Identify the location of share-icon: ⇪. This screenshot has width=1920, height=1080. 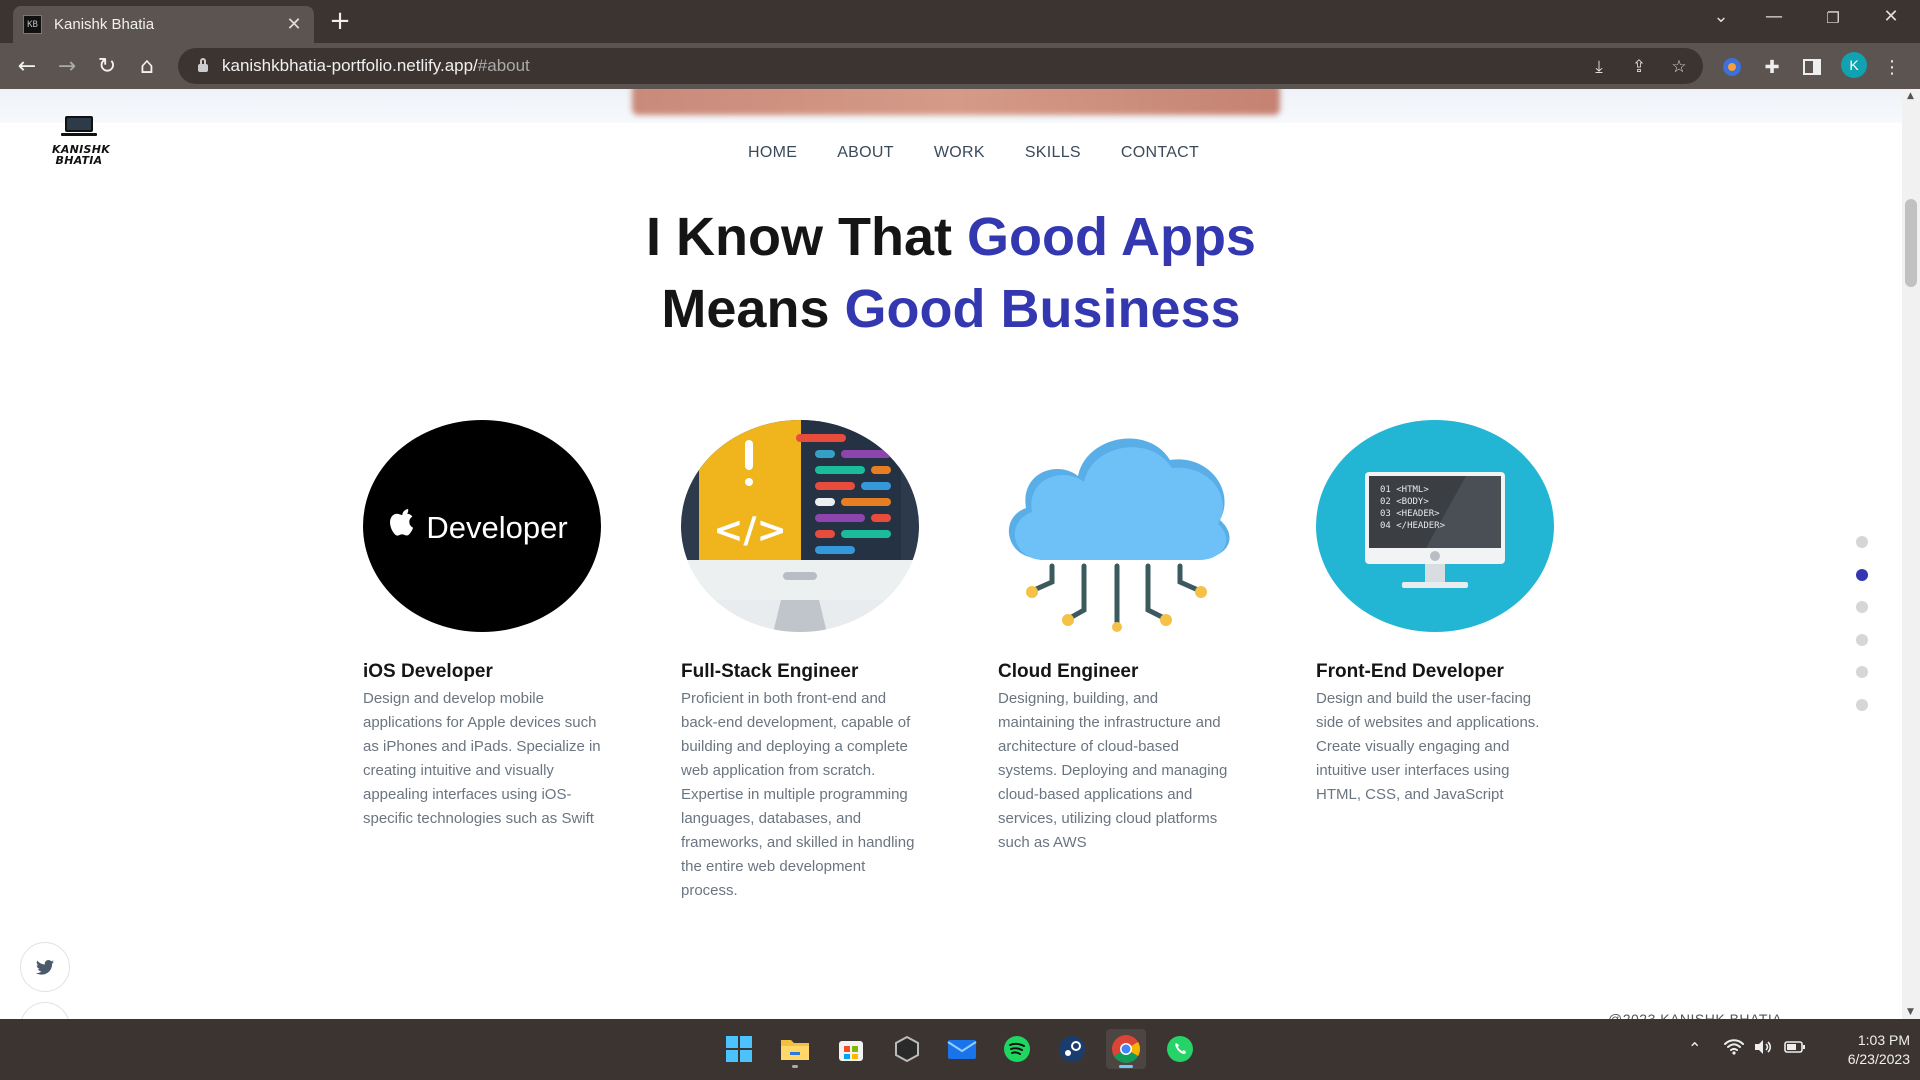
(1639, 67).